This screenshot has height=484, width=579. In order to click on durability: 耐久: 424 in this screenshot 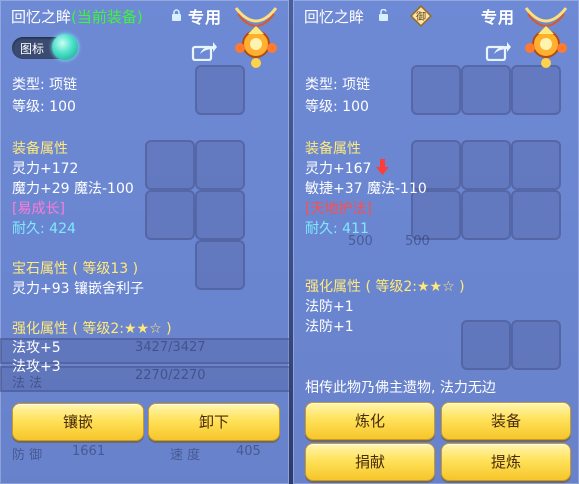, I will do `click(44, 229)`.